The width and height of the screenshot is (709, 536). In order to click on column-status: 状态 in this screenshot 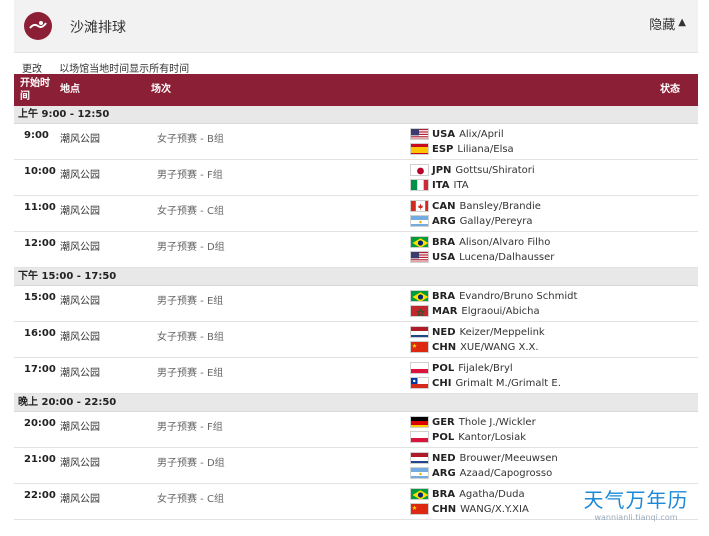, I will do `click(670, 89)`.